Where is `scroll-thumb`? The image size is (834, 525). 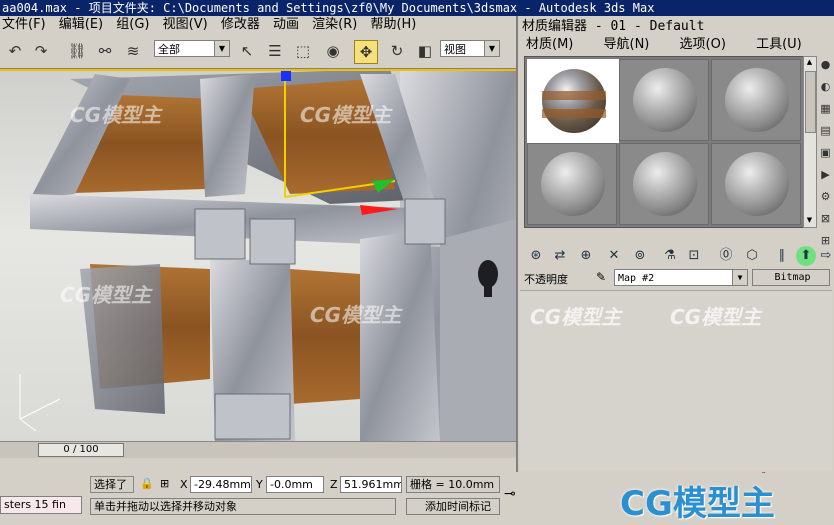 scroll-thumb is located at coordinates (810, 102).